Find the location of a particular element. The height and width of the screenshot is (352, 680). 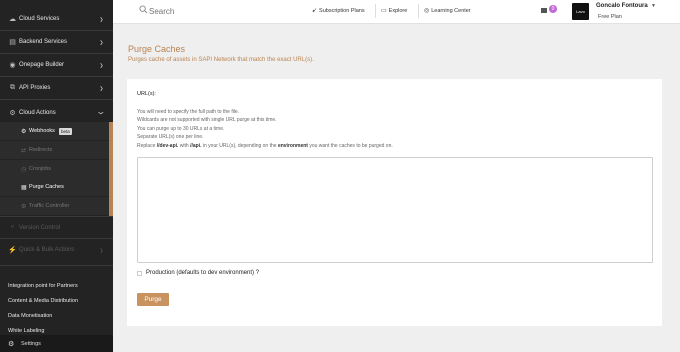

monitor-icon: ▭ is located at coordinates (384, 11).